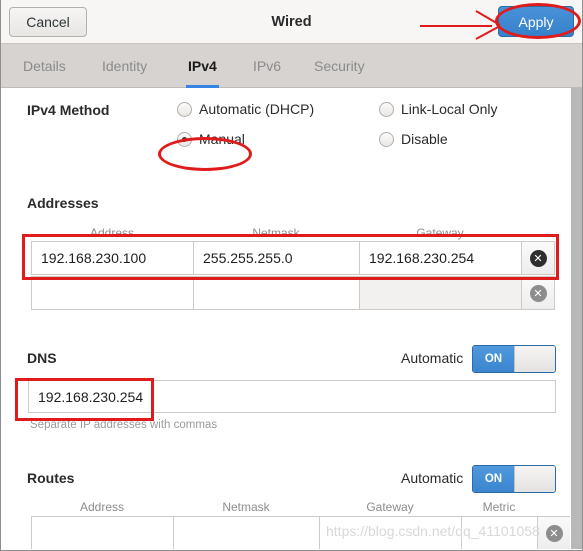  Describe the element at coordinates (48, 22) in the screenshot. I see `cancel-button: Cancel` at that location.